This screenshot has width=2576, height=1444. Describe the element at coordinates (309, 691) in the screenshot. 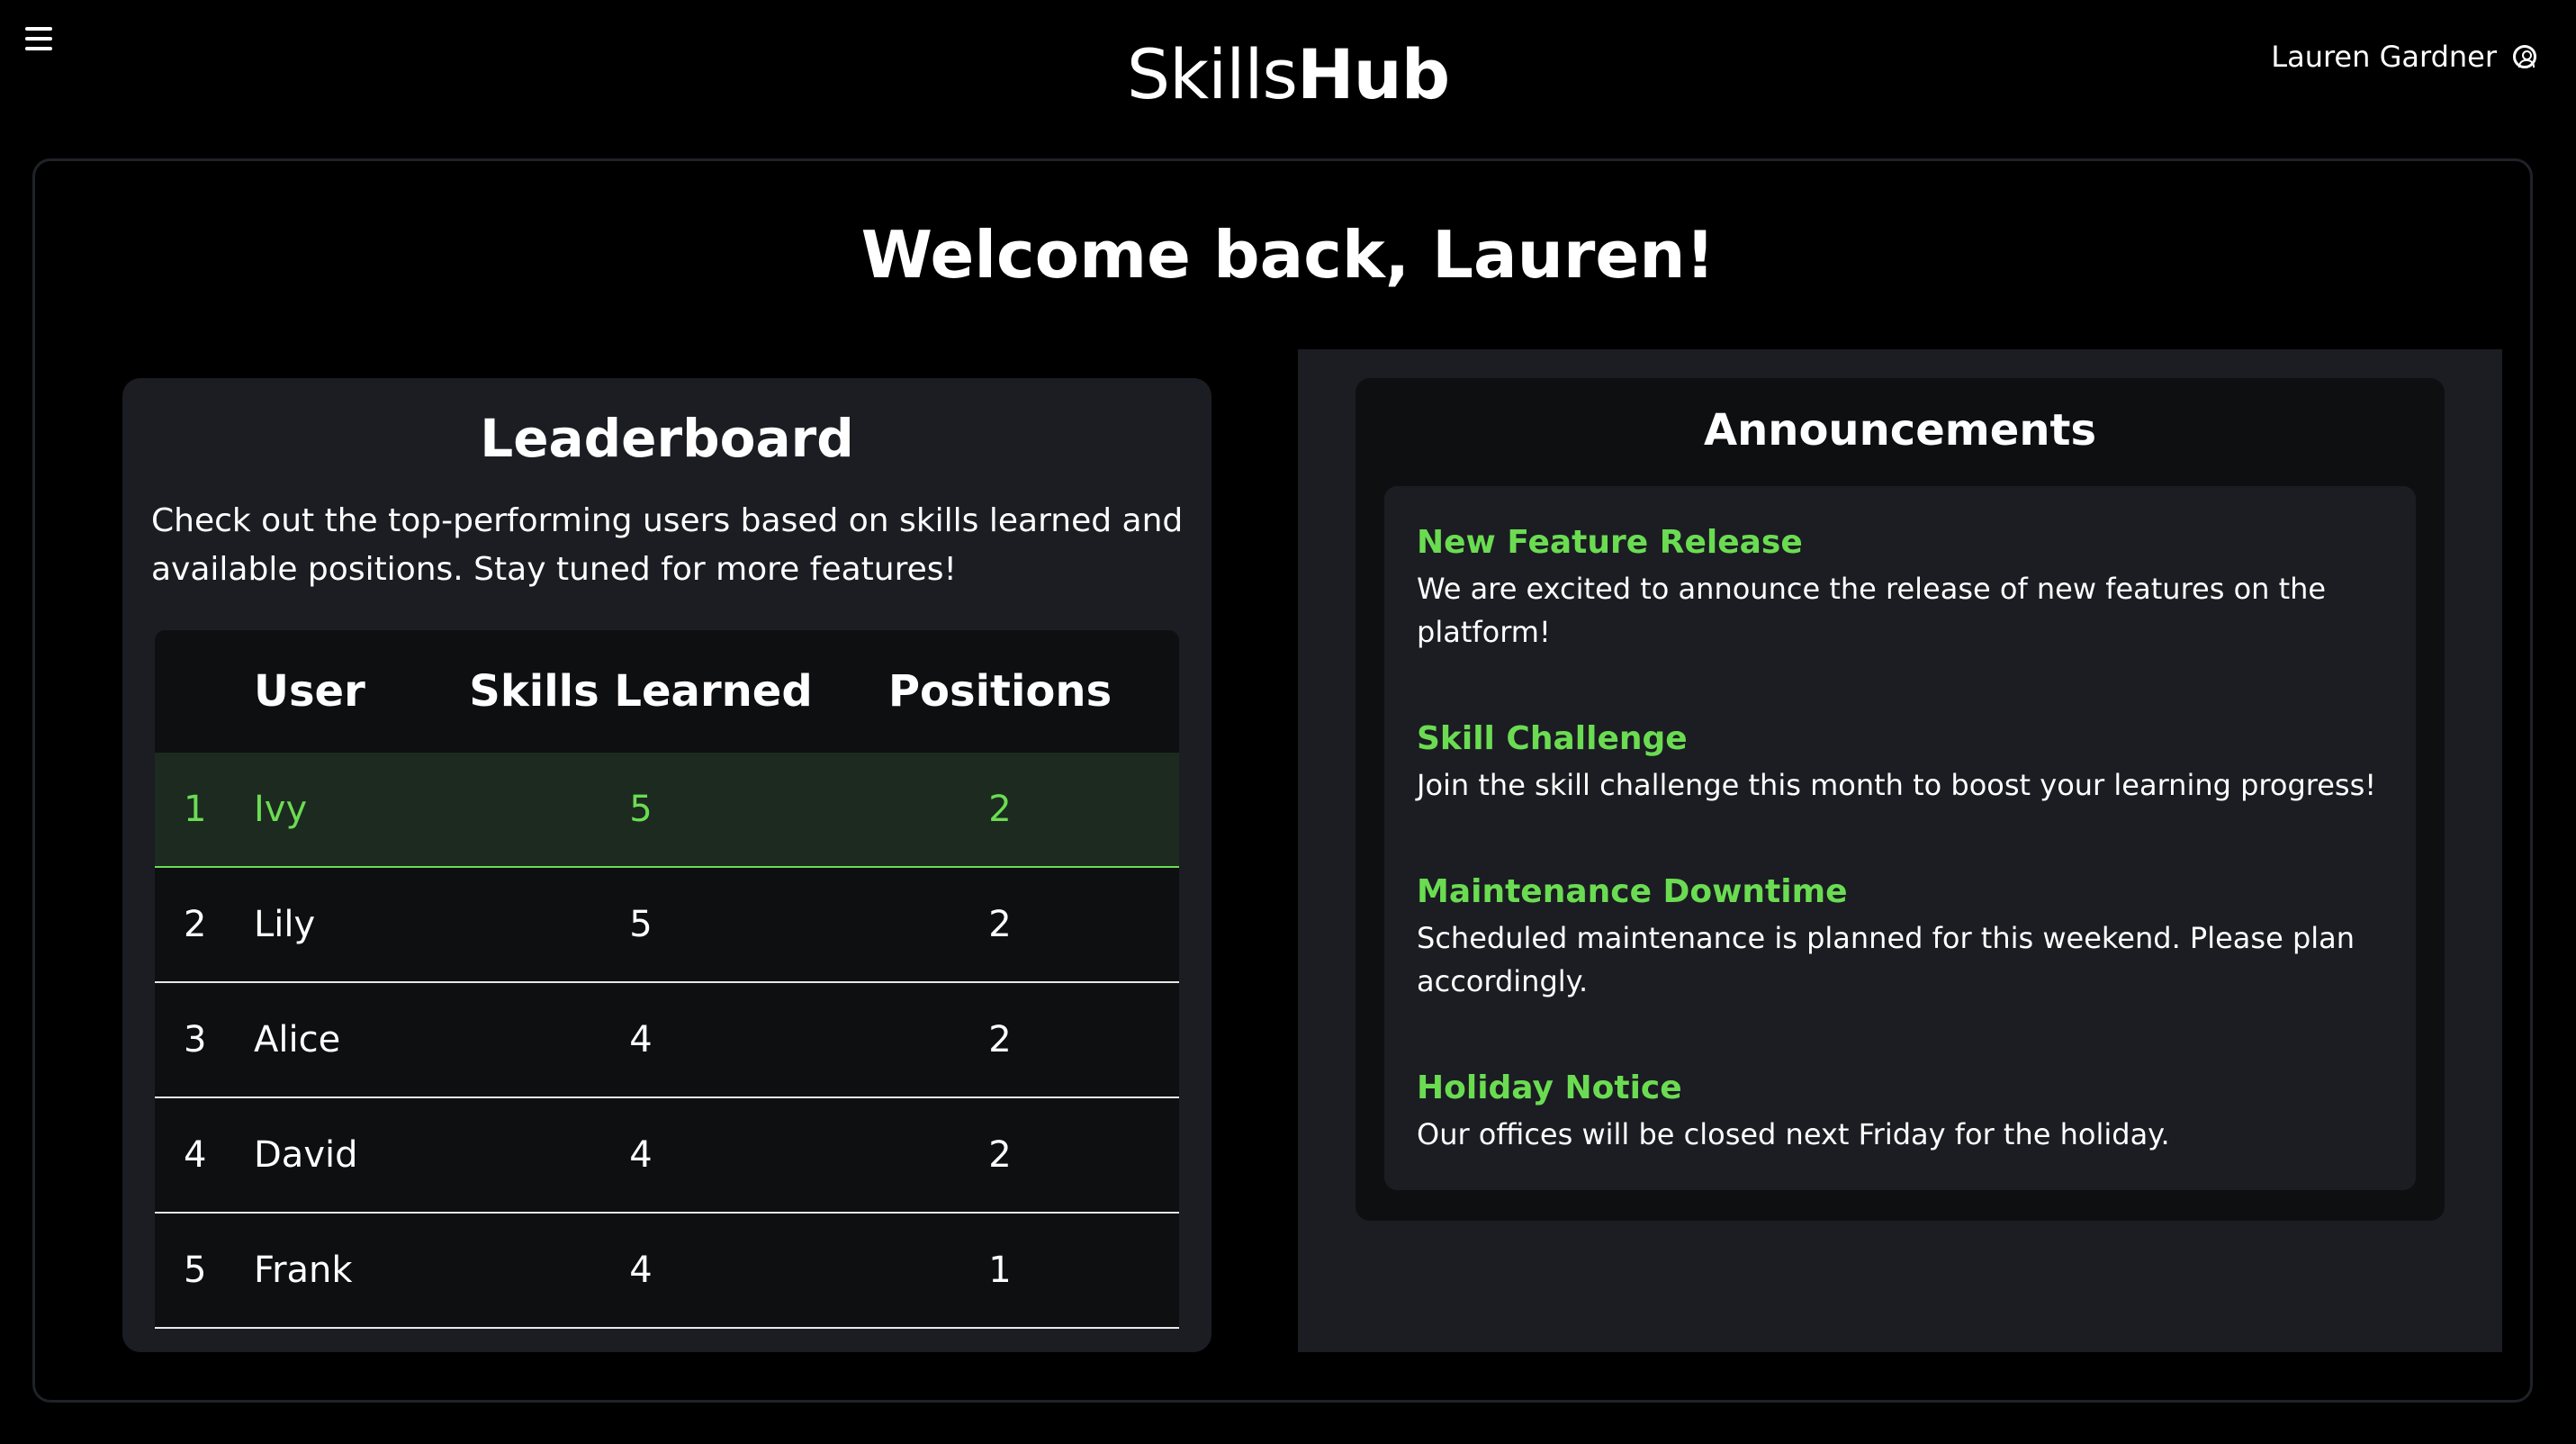

I see `column-header-user: User` at that location.